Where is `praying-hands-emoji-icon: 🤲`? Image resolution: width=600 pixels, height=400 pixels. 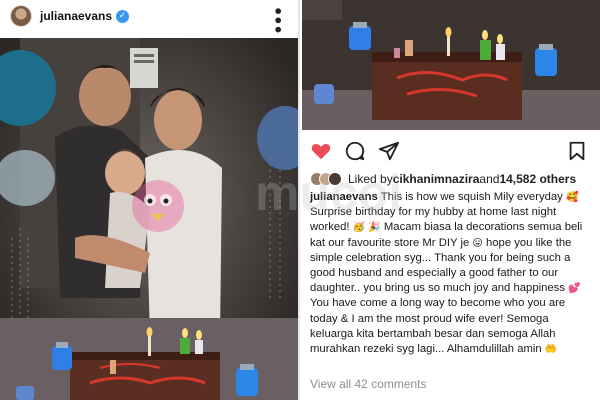 praying-hands-emoji-icon: 🤲 is located at coordinates (551, 350).